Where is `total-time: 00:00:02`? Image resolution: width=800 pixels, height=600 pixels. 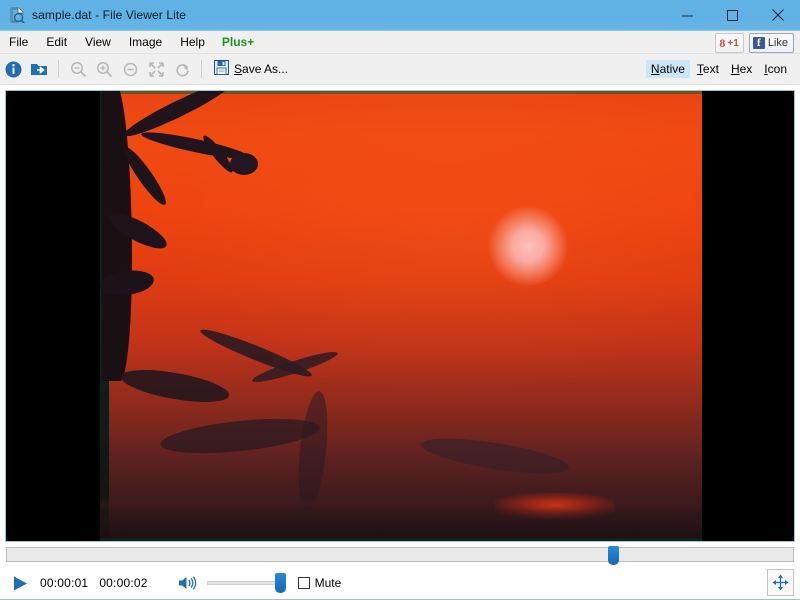 total-time: 00:00:02 is located at coordinates (123, 583).